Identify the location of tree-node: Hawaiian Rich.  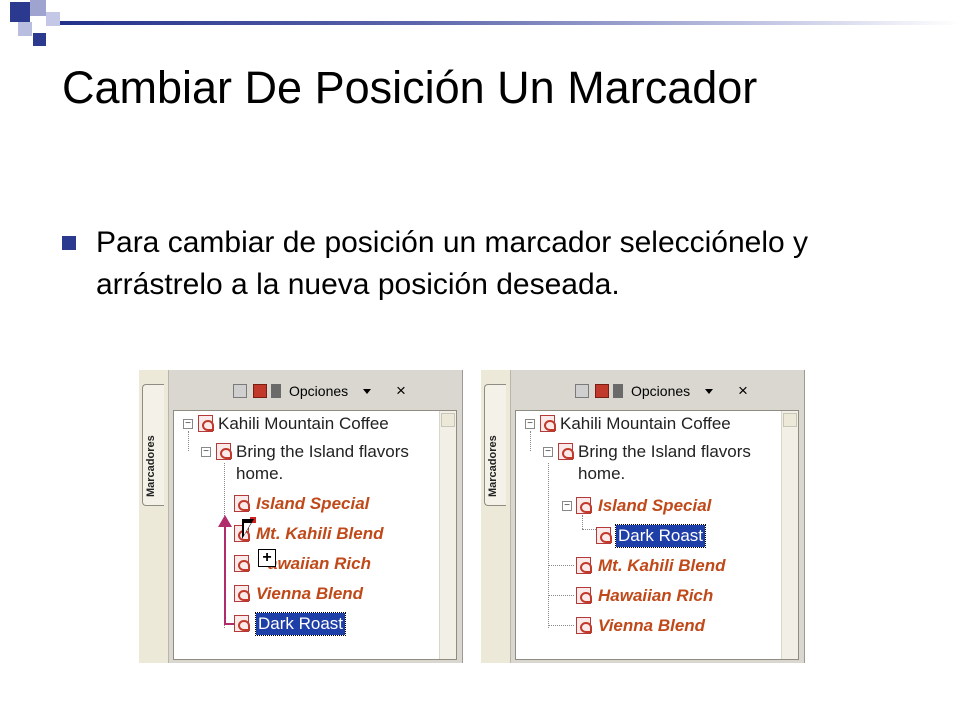
(655, 596).